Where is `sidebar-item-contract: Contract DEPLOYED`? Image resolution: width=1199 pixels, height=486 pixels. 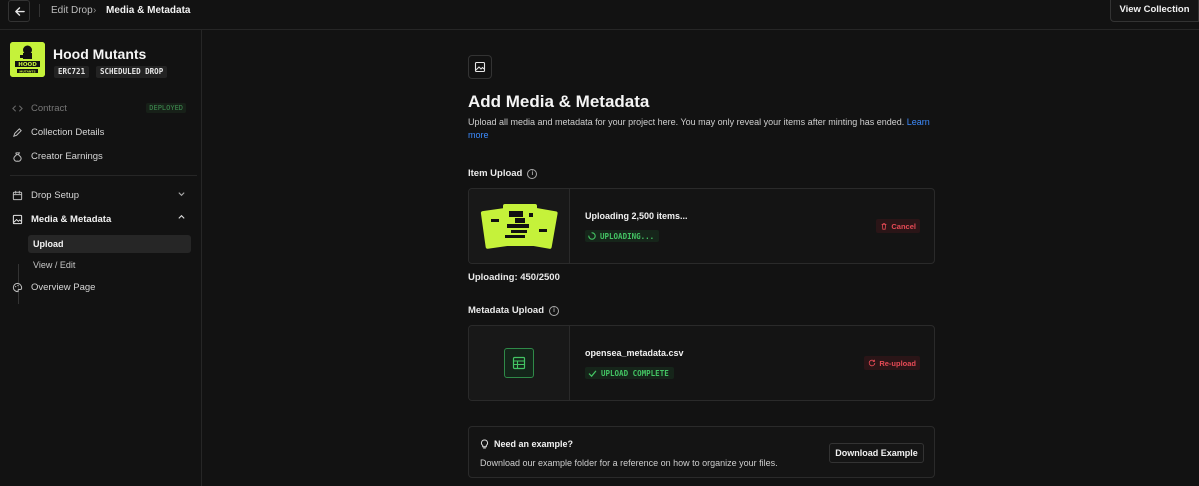 sidebar-item-contract: Contract DEPLOYED is located at coordinates (101, 108).